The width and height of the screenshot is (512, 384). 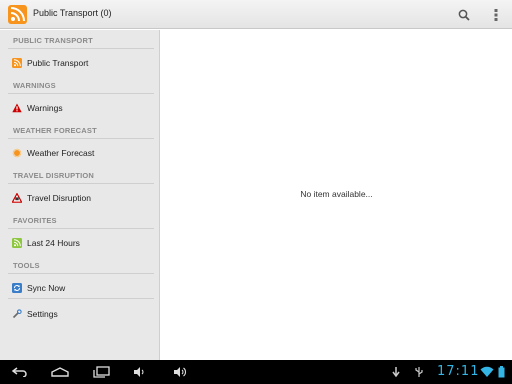 I want to click on action-bar: Public Transport (0), so click(x=256, y=14).